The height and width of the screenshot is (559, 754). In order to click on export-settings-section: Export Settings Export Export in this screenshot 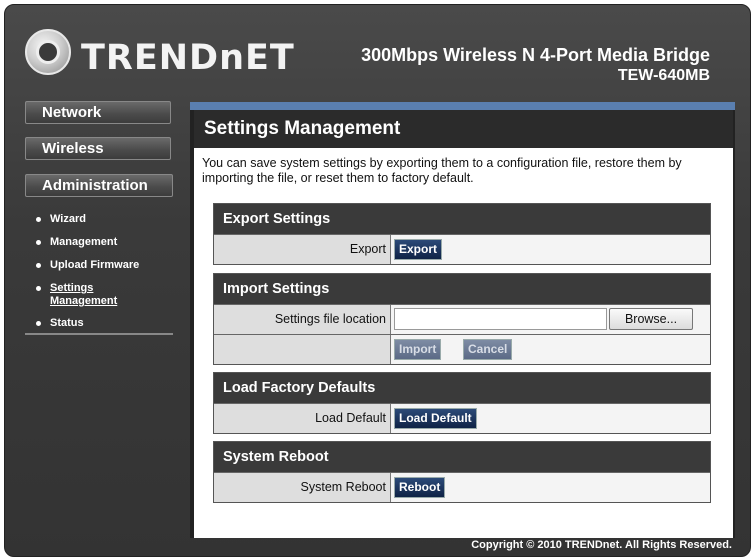, I will do `click(462, 234)`.